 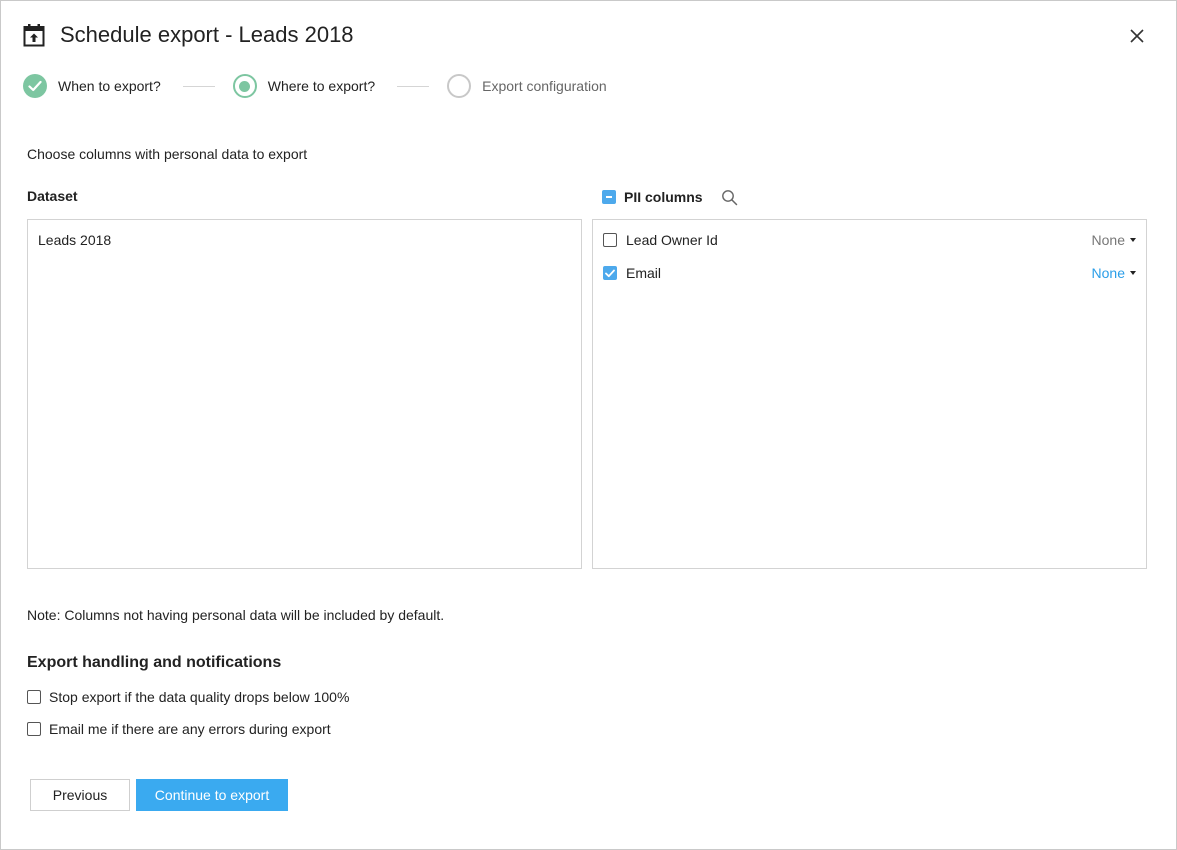 What do you see at coordinates (869, 240) in the screenshot?
I see `pii-column-row: Lead Owner Id None` at bounding box center [869, 240].